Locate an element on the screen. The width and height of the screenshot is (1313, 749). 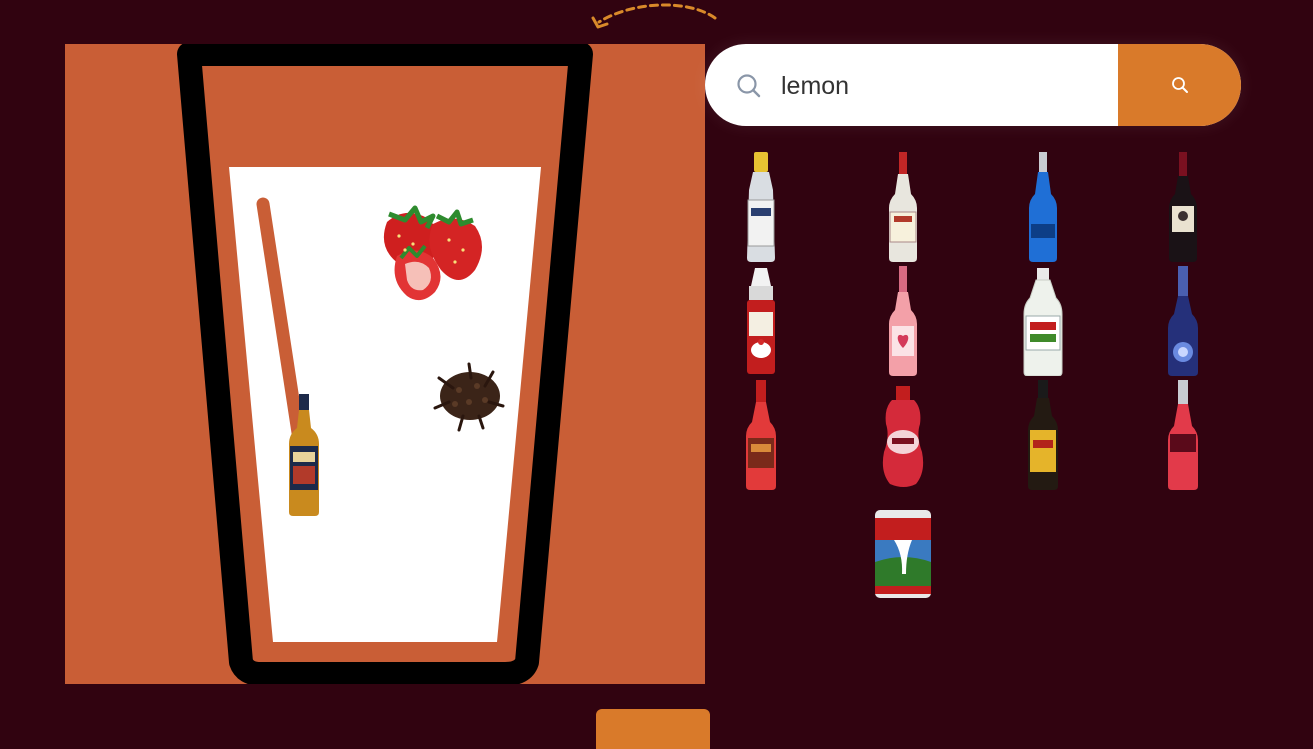
result-vinegar-bottle is located at coordinates (1043, 320).